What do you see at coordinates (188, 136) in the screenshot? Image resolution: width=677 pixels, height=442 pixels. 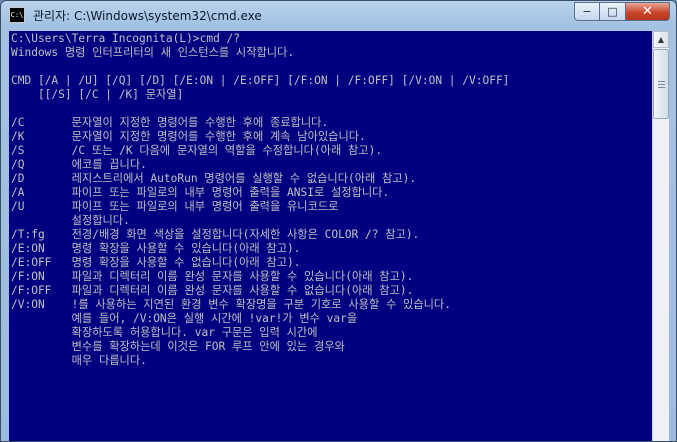 I see `console-line: /K 문자열이 지정한 명령어를 수행한 후에 계속 남아있습니다.` at bounding box center [188, 136].